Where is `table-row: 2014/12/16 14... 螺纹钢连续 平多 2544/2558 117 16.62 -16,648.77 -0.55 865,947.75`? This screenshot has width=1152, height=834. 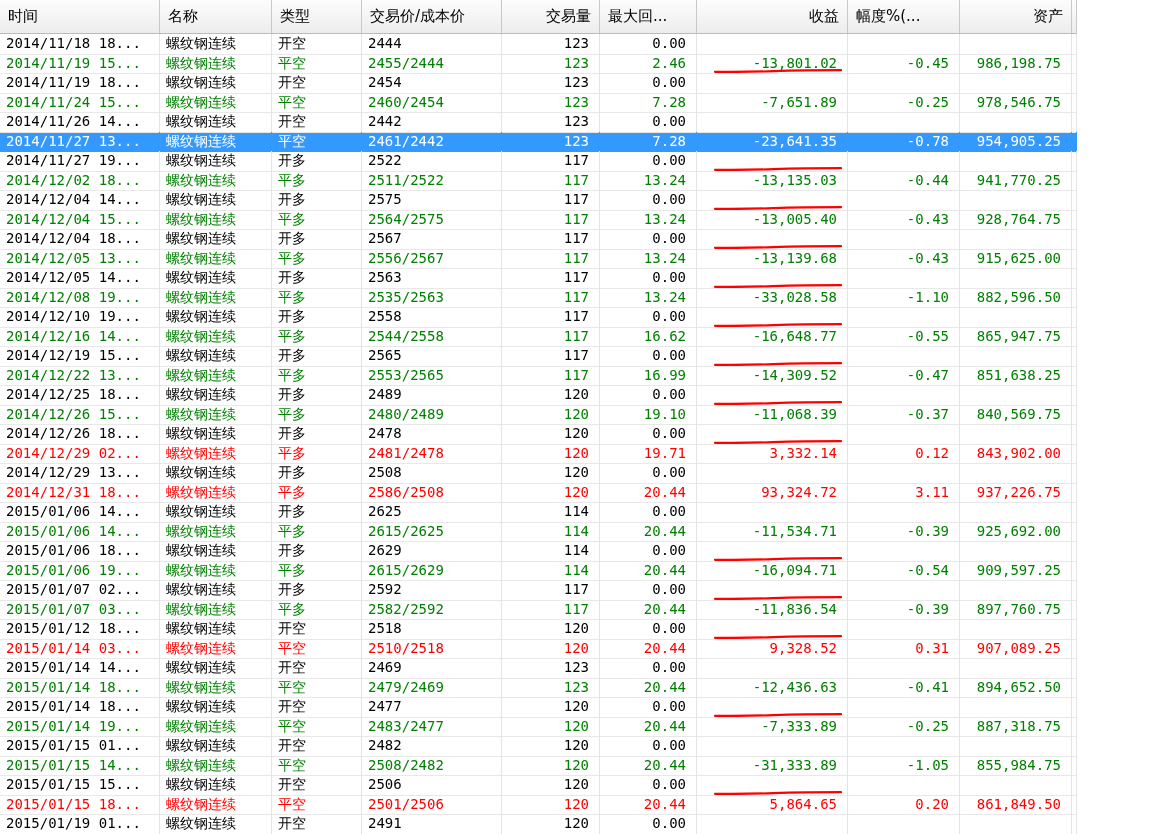
table-row: 2014/12/16 14... 螺纹钢连续 平多 2544/2558 117 16.62 -16,648.77 -0.55 865,947.75 is located at coordinates (538, 336).